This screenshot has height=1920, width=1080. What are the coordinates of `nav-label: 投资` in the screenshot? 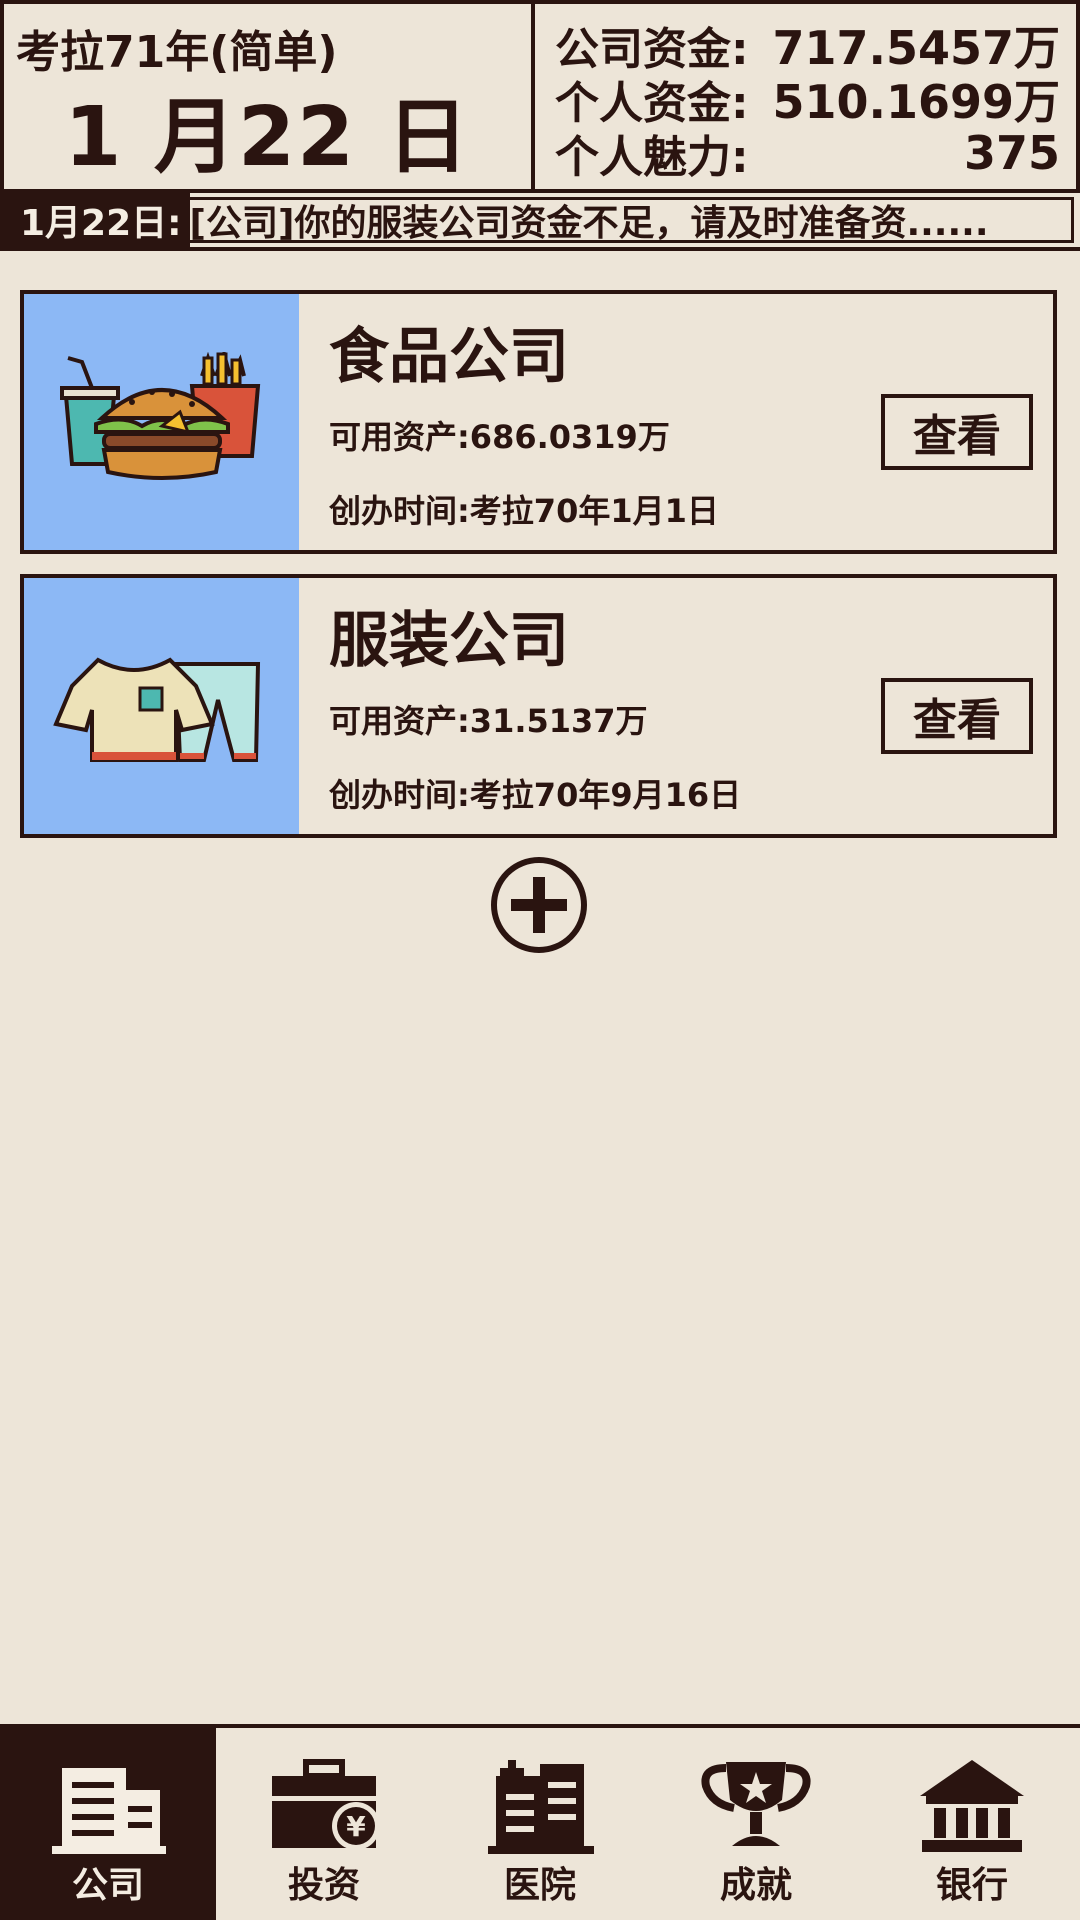 It's located at (323, 1885).